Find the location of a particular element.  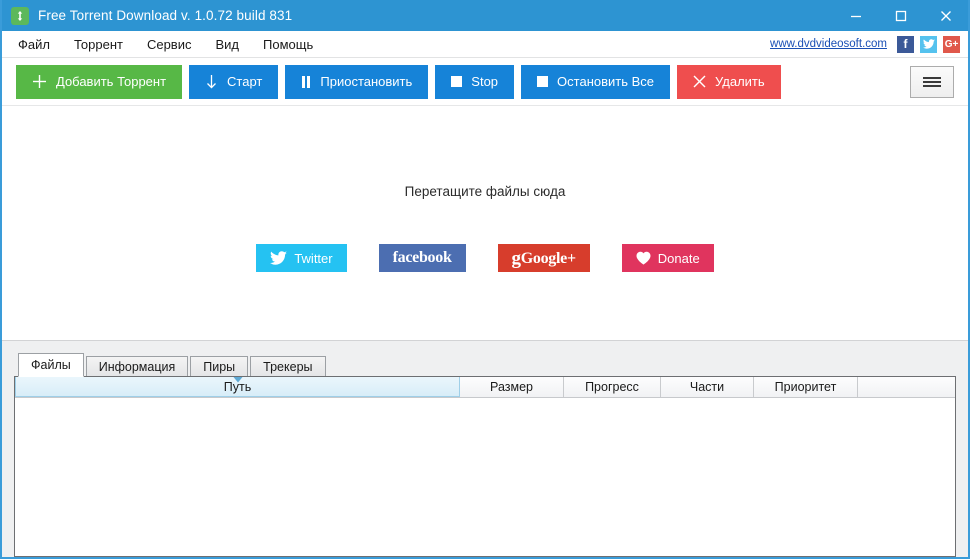

googleplus-button: gGoogle+ is located at coordinates (543, 258).